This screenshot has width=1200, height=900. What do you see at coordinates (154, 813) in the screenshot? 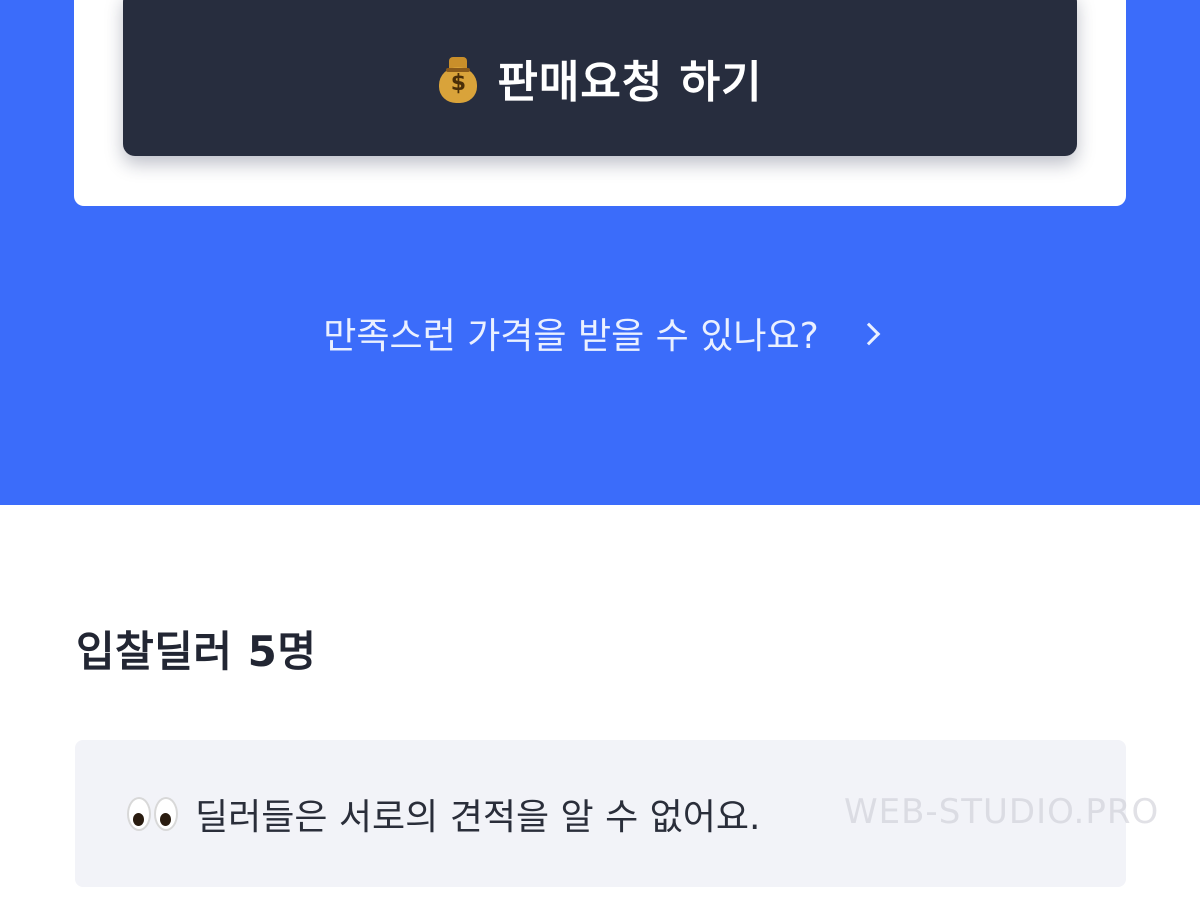
I see `eyes-icon` at bounding box center [154, 813].